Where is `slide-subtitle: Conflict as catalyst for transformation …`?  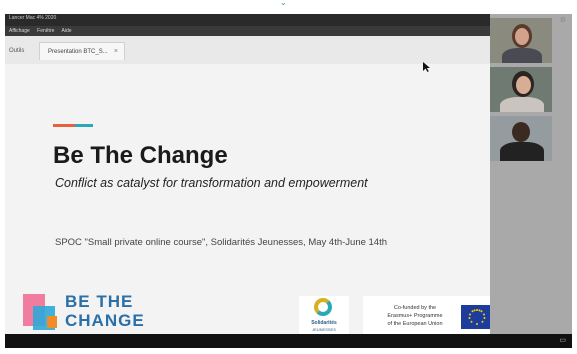
slide-subtitle: Conflict as catalyst for transformation … is located at coordinates (211, 183).